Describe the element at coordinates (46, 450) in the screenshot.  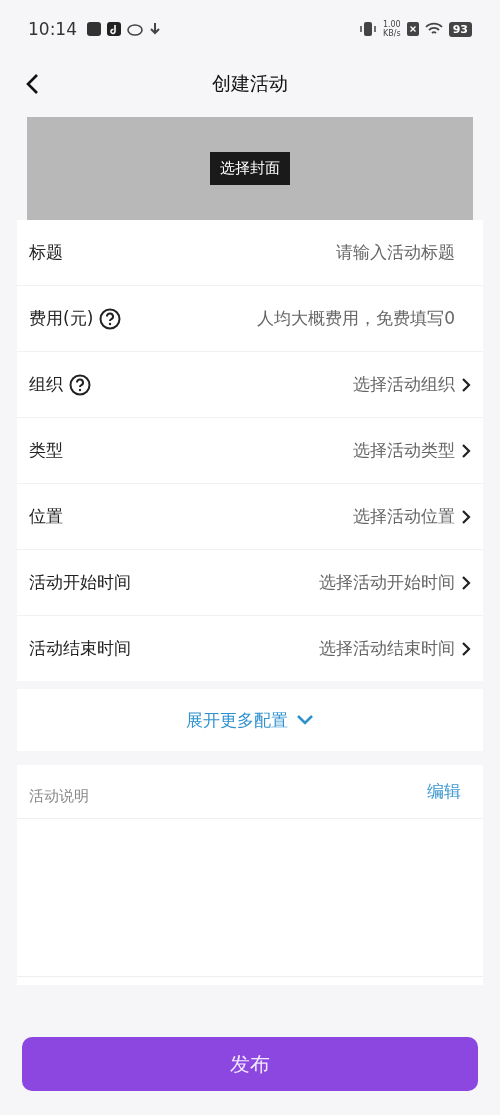
I see `field-label: 类型` at that location.